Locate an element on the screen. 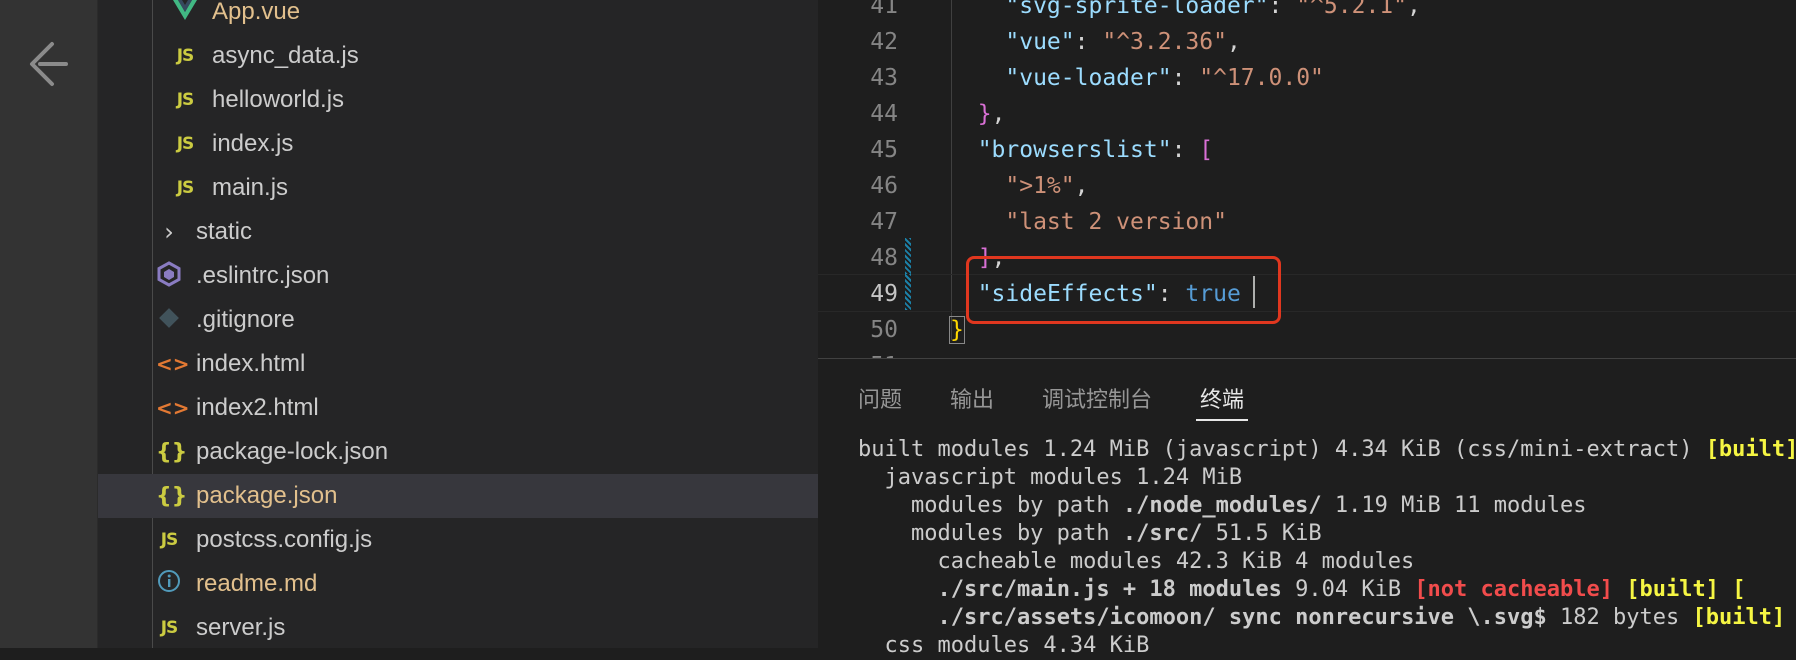  code-line: 44 }, is located at coordinates (1307, 114).